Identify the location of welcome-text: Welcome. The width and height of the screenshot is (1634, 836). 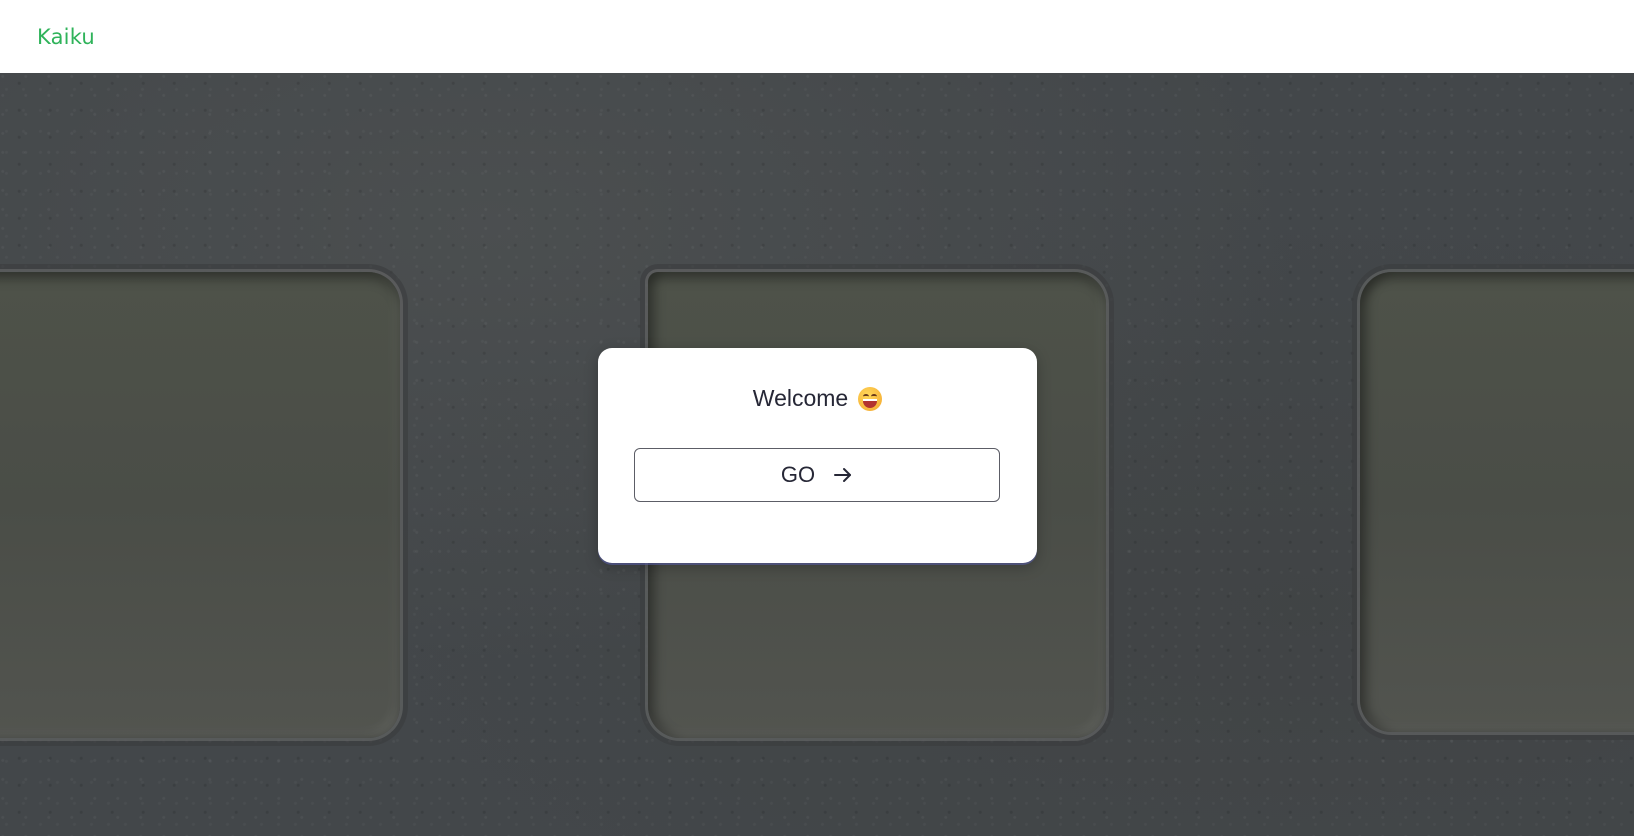
(800, 398).